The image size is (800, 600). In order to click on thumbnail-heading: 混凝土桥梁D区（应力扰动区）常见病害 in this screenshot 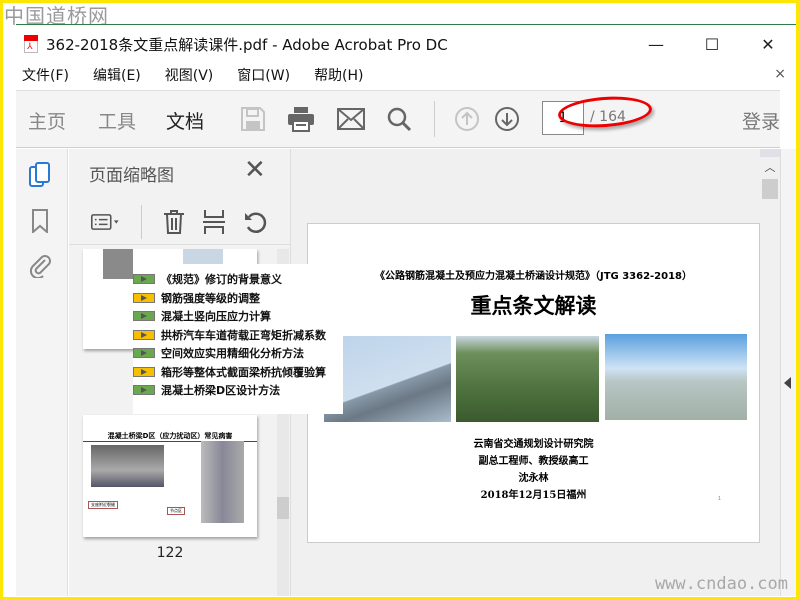, I will do `click(170, 436)`.